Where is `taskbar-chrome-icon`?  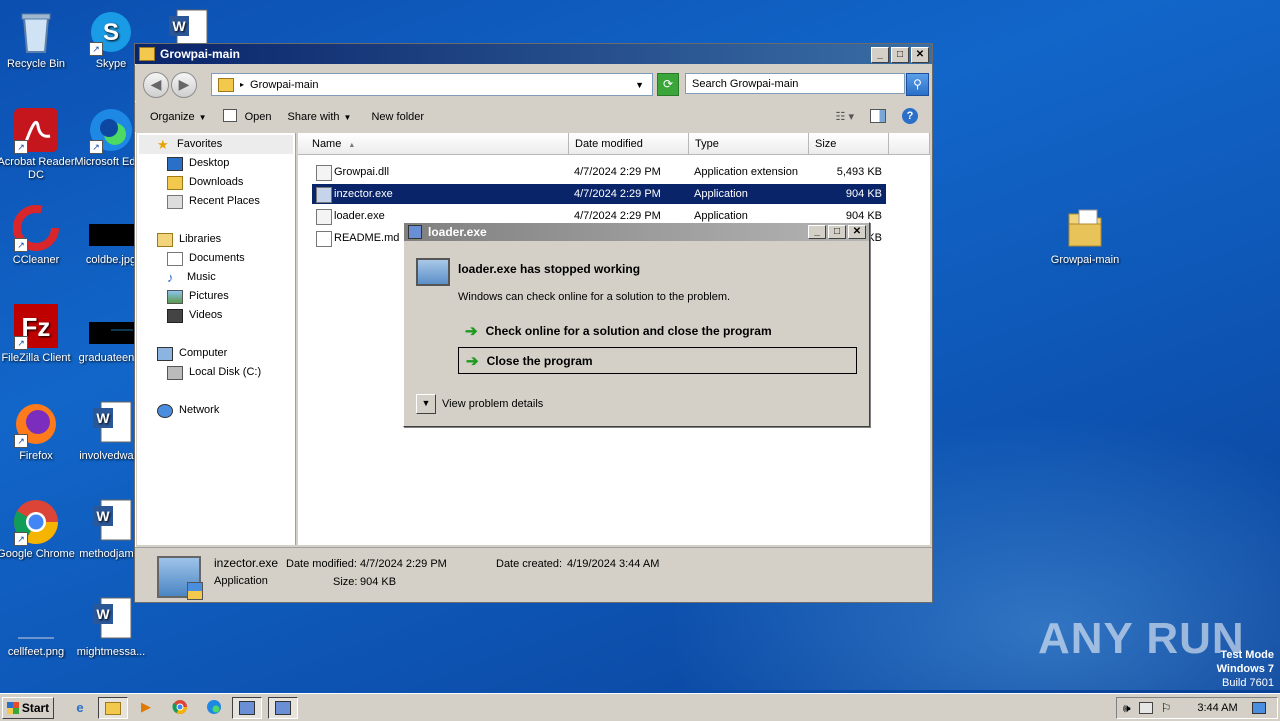 taskbar-chrome-icon is located at coordinates (180, 707).